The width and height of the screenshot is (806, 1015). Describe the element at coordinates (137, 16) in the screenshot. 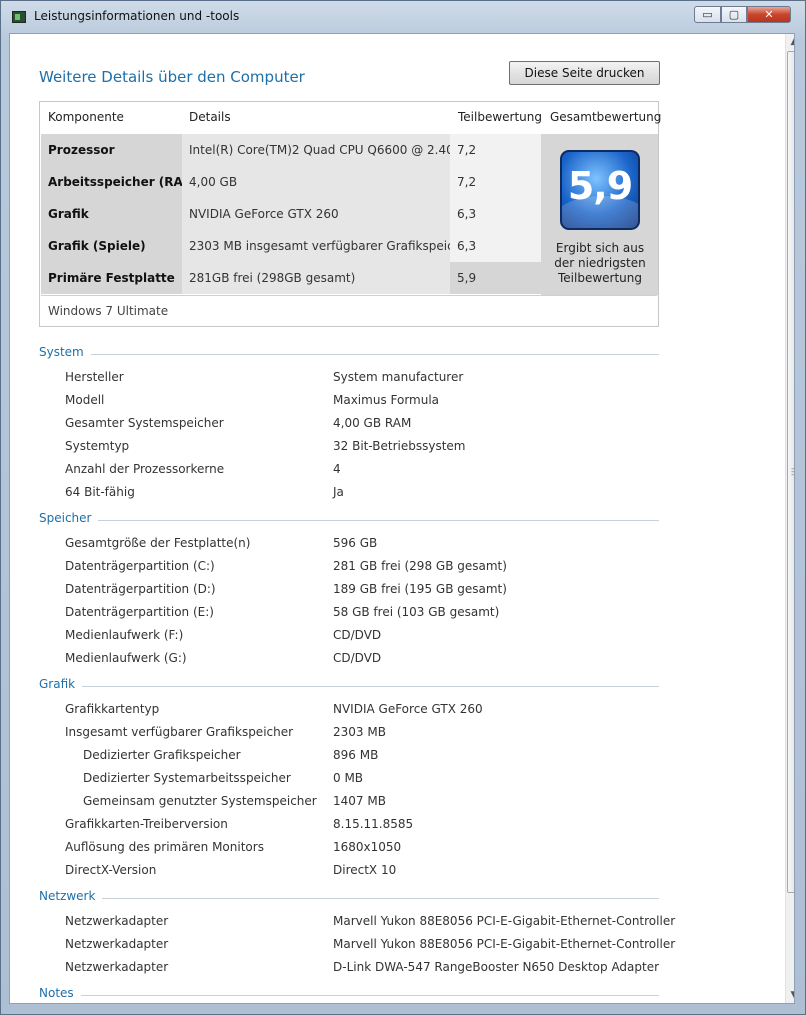

I see `window-title: Leistungsinformationen und -tools` at that location.